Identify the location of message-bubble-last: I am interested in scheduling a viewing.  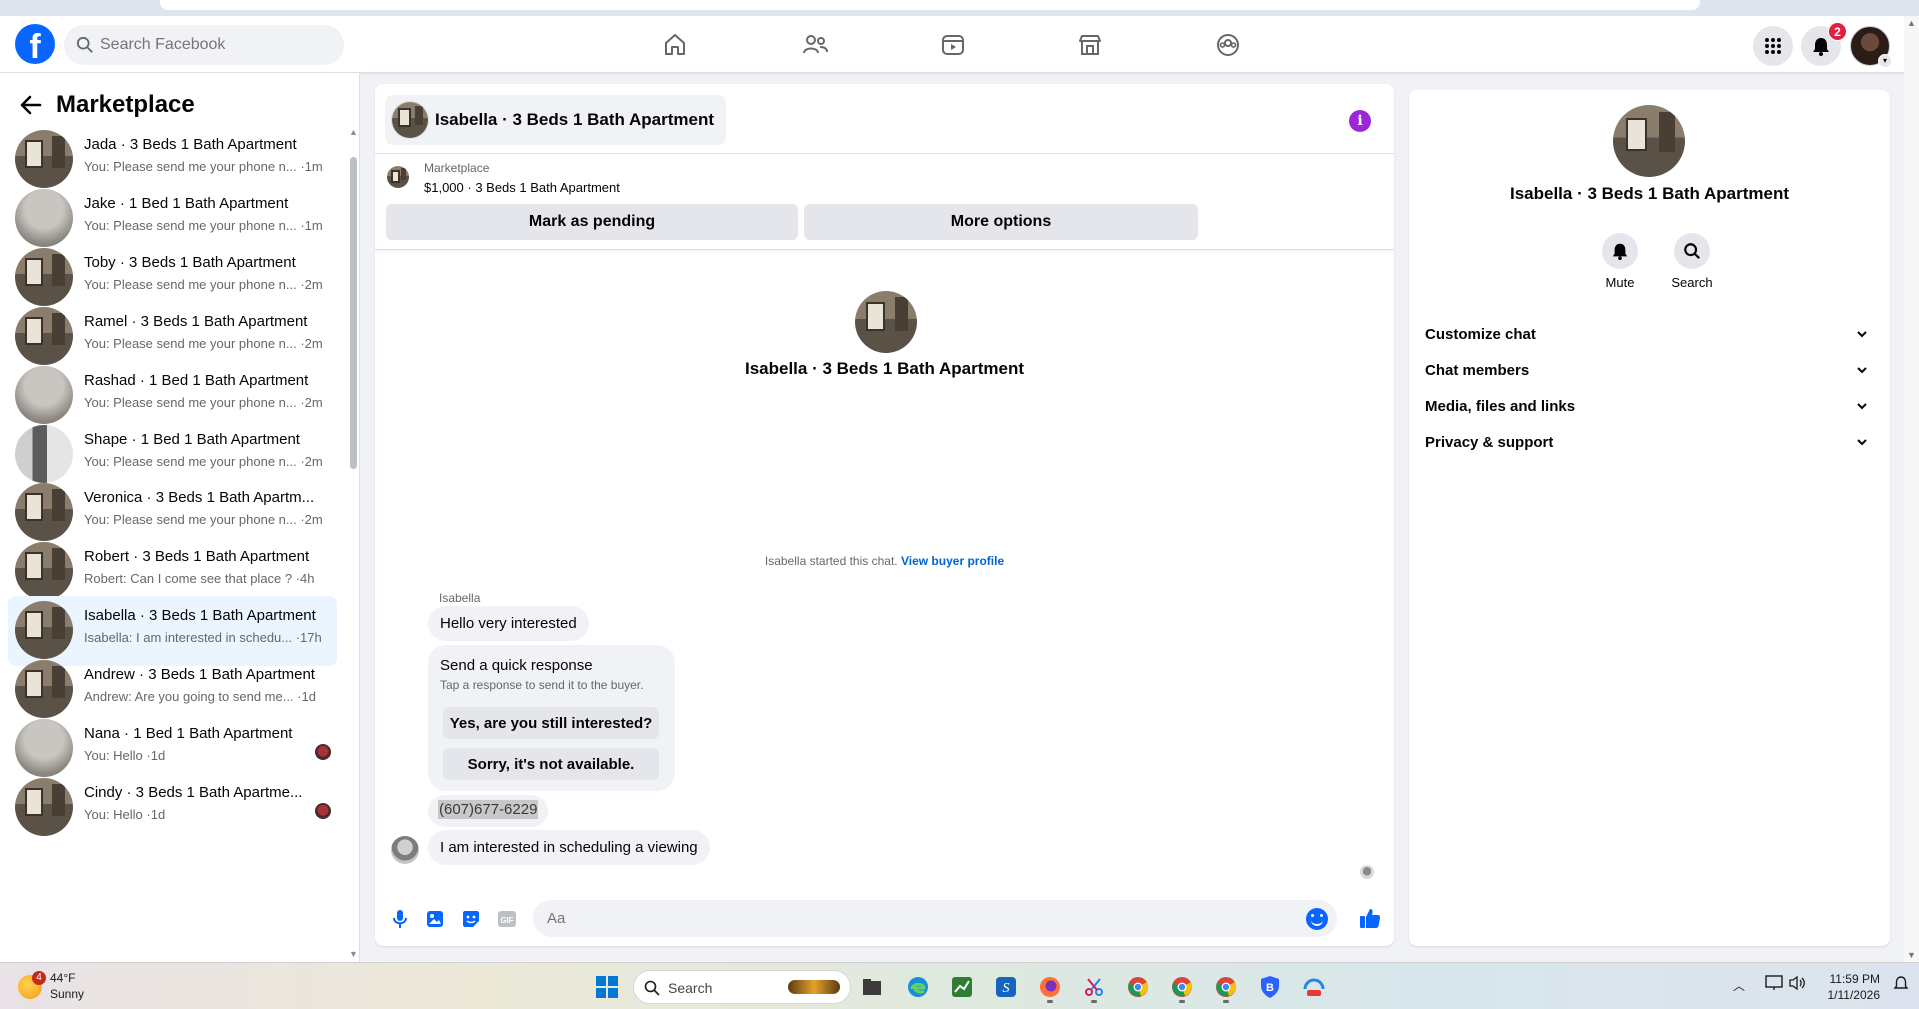
(569, 847).